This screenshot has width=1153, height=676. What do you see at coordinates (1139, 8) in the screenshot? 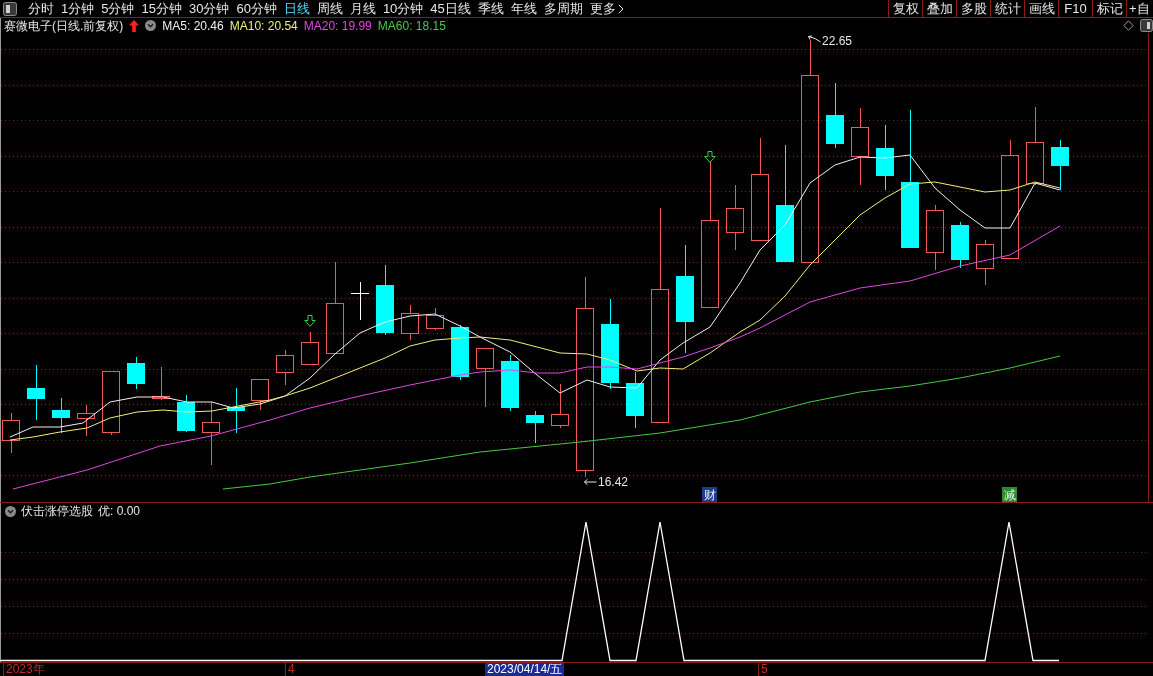
I see `toolbar-button: +自` at bounding box center [1139, 8].